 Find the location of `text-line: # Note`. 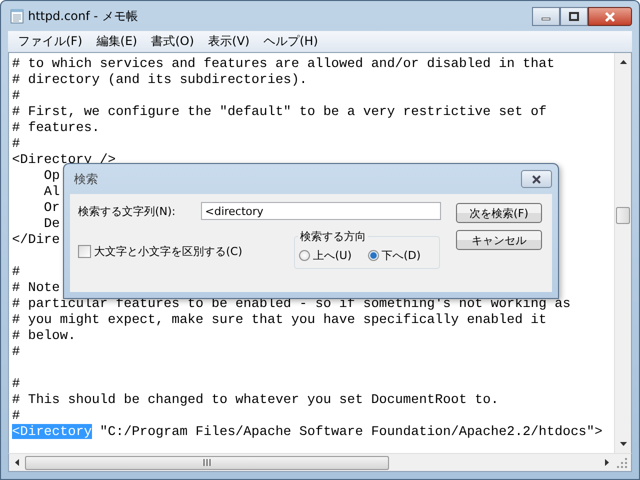

text-line: # Note is located at coordinates (36, 287).